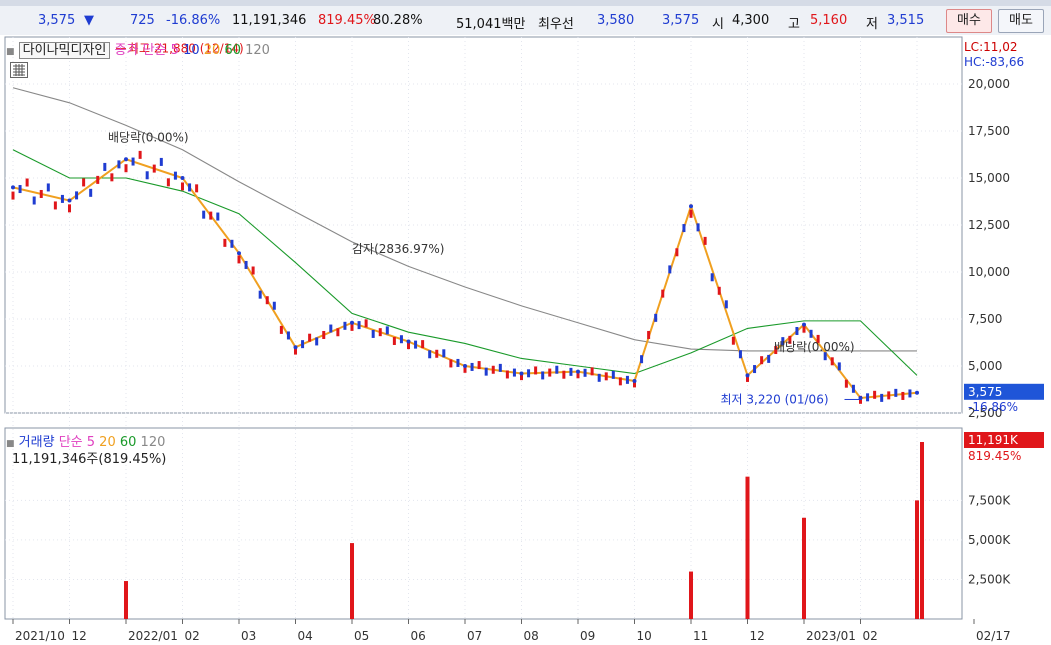 This screenshot has width=1051, height=645. I want to click on buy-button: 매수, so click(969, 21).